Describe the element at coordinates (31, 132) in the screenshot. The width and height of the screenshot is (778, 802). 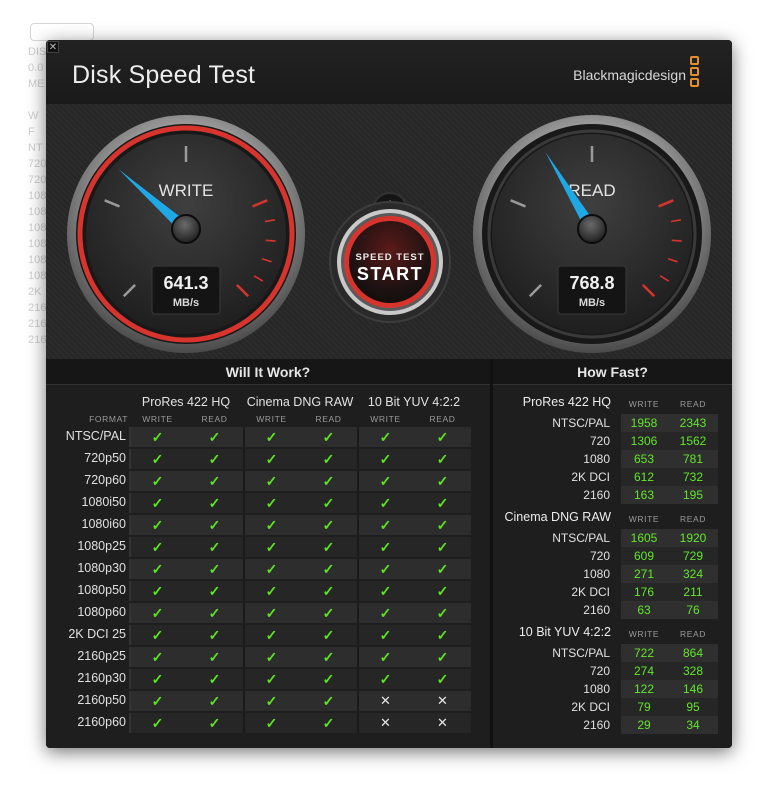
I see `background-line: F` at that location.